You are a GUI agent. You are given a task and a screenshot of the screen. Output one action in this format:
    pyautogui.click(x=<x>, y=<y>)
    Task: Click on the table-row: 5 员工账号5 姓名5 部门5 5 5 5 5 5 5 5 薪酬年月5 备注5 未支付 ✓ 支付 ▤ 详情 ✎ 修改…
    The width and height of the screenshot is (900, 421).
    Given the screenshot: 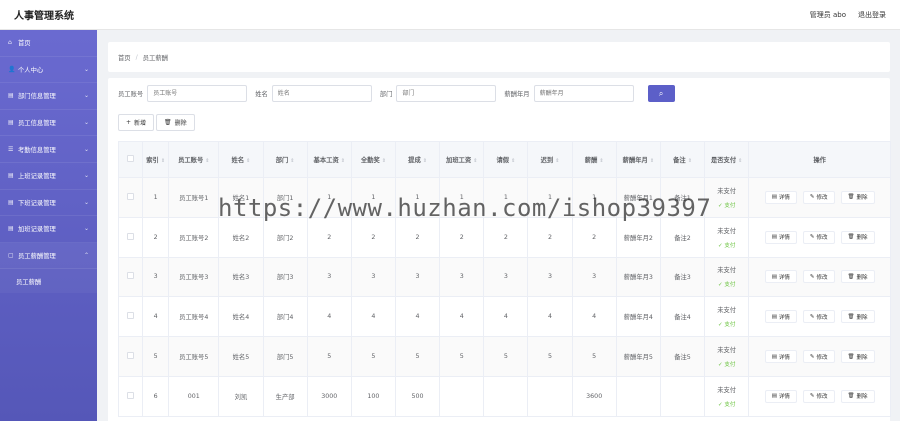 What is the action you would take?
    pyautogui.click(x=504, y=356)
    